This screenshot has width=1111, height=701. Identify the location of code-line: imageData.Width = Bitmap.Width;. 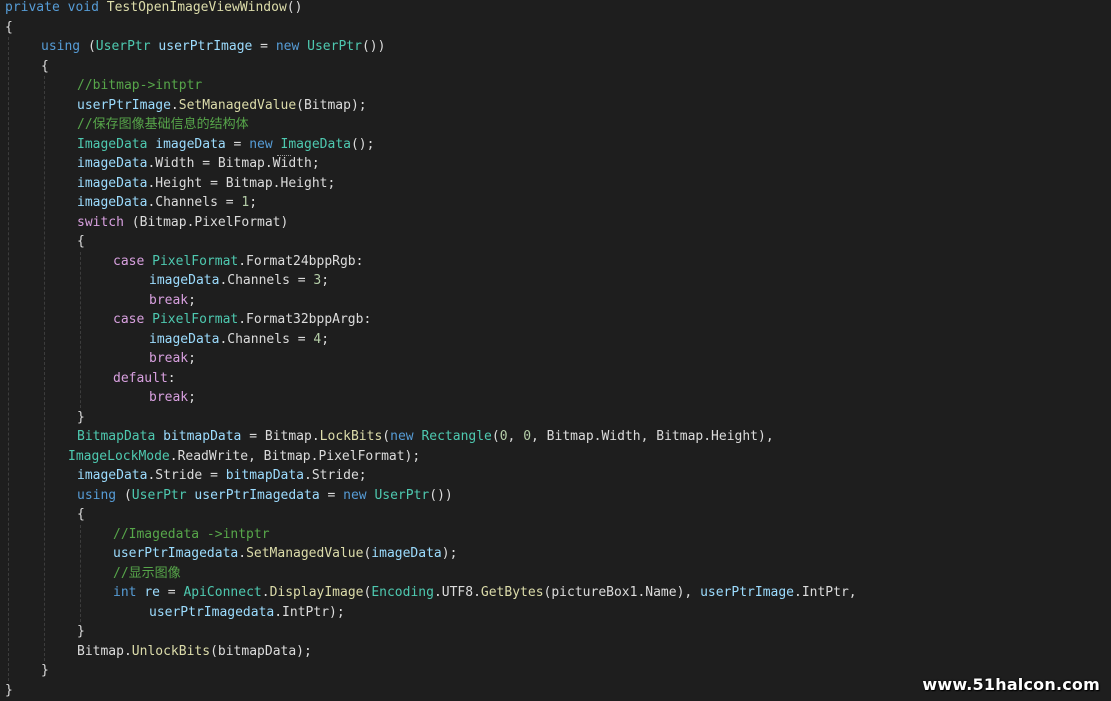
(594, 164).